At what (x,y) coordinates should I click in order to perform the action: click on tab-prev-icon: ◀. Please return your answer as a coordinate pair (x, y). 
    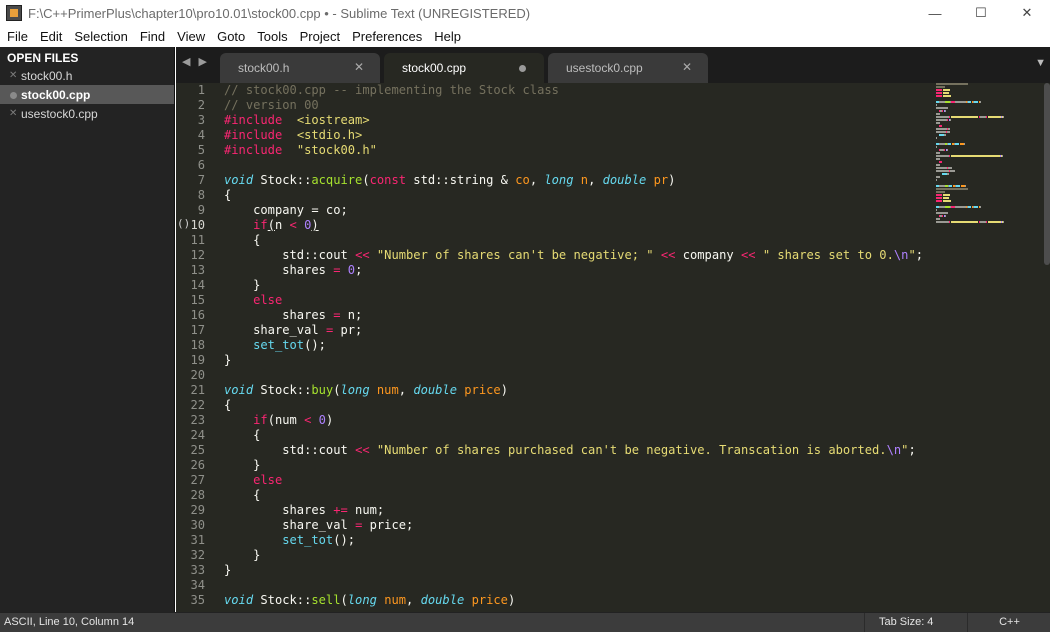
    Looking at the image, I should click on (186, 61).